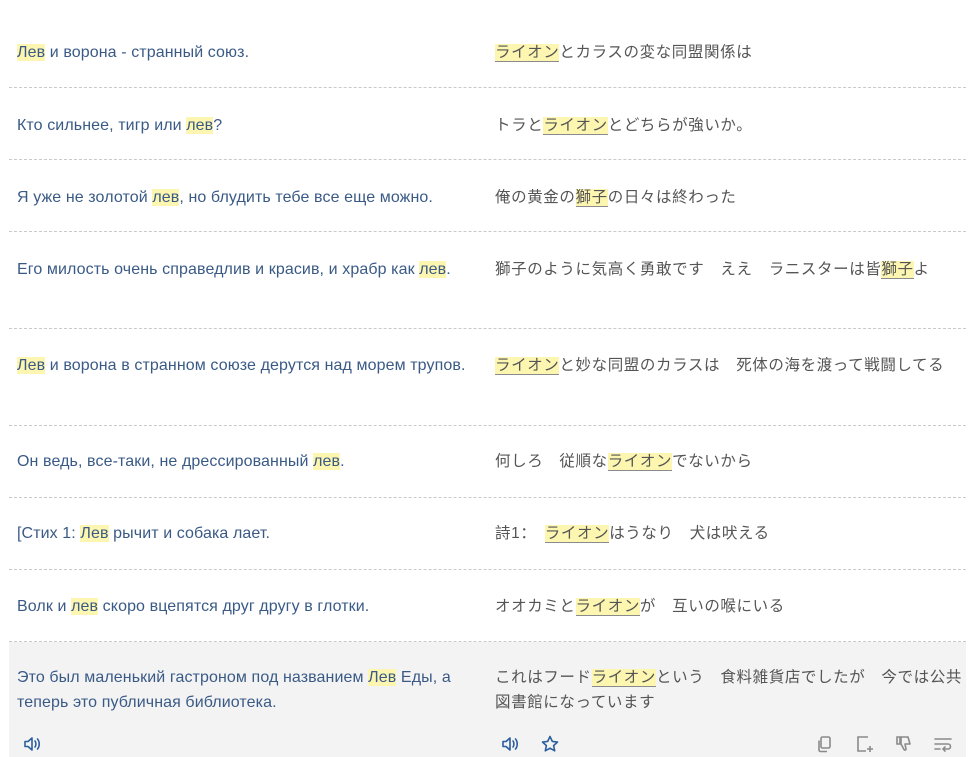  Describe the element at coordinates (688, 269) in the screenshot. I see `translation-text-segment: 獅子のように気高く勇敢です ええ ラニスターは皆` at that location.